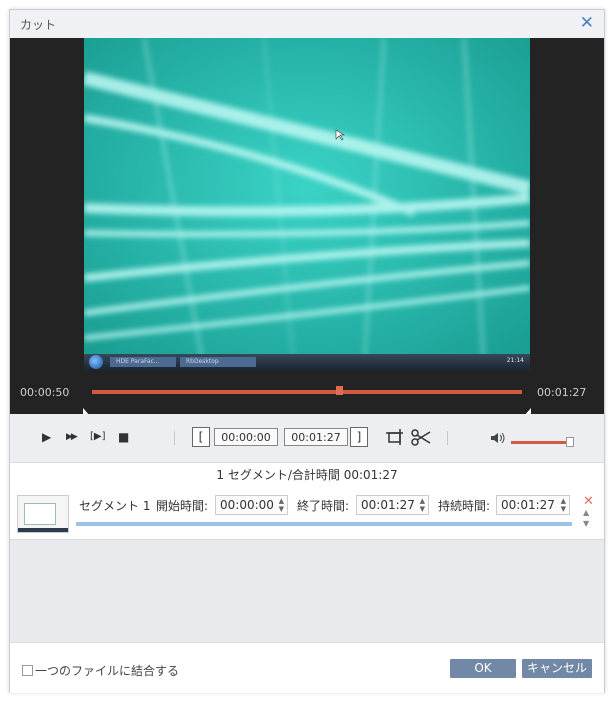 The image size is (614, 701). Describe the element at coordinates (587, 23) in the screenshot. I see `close-icon: ✕` at that location.